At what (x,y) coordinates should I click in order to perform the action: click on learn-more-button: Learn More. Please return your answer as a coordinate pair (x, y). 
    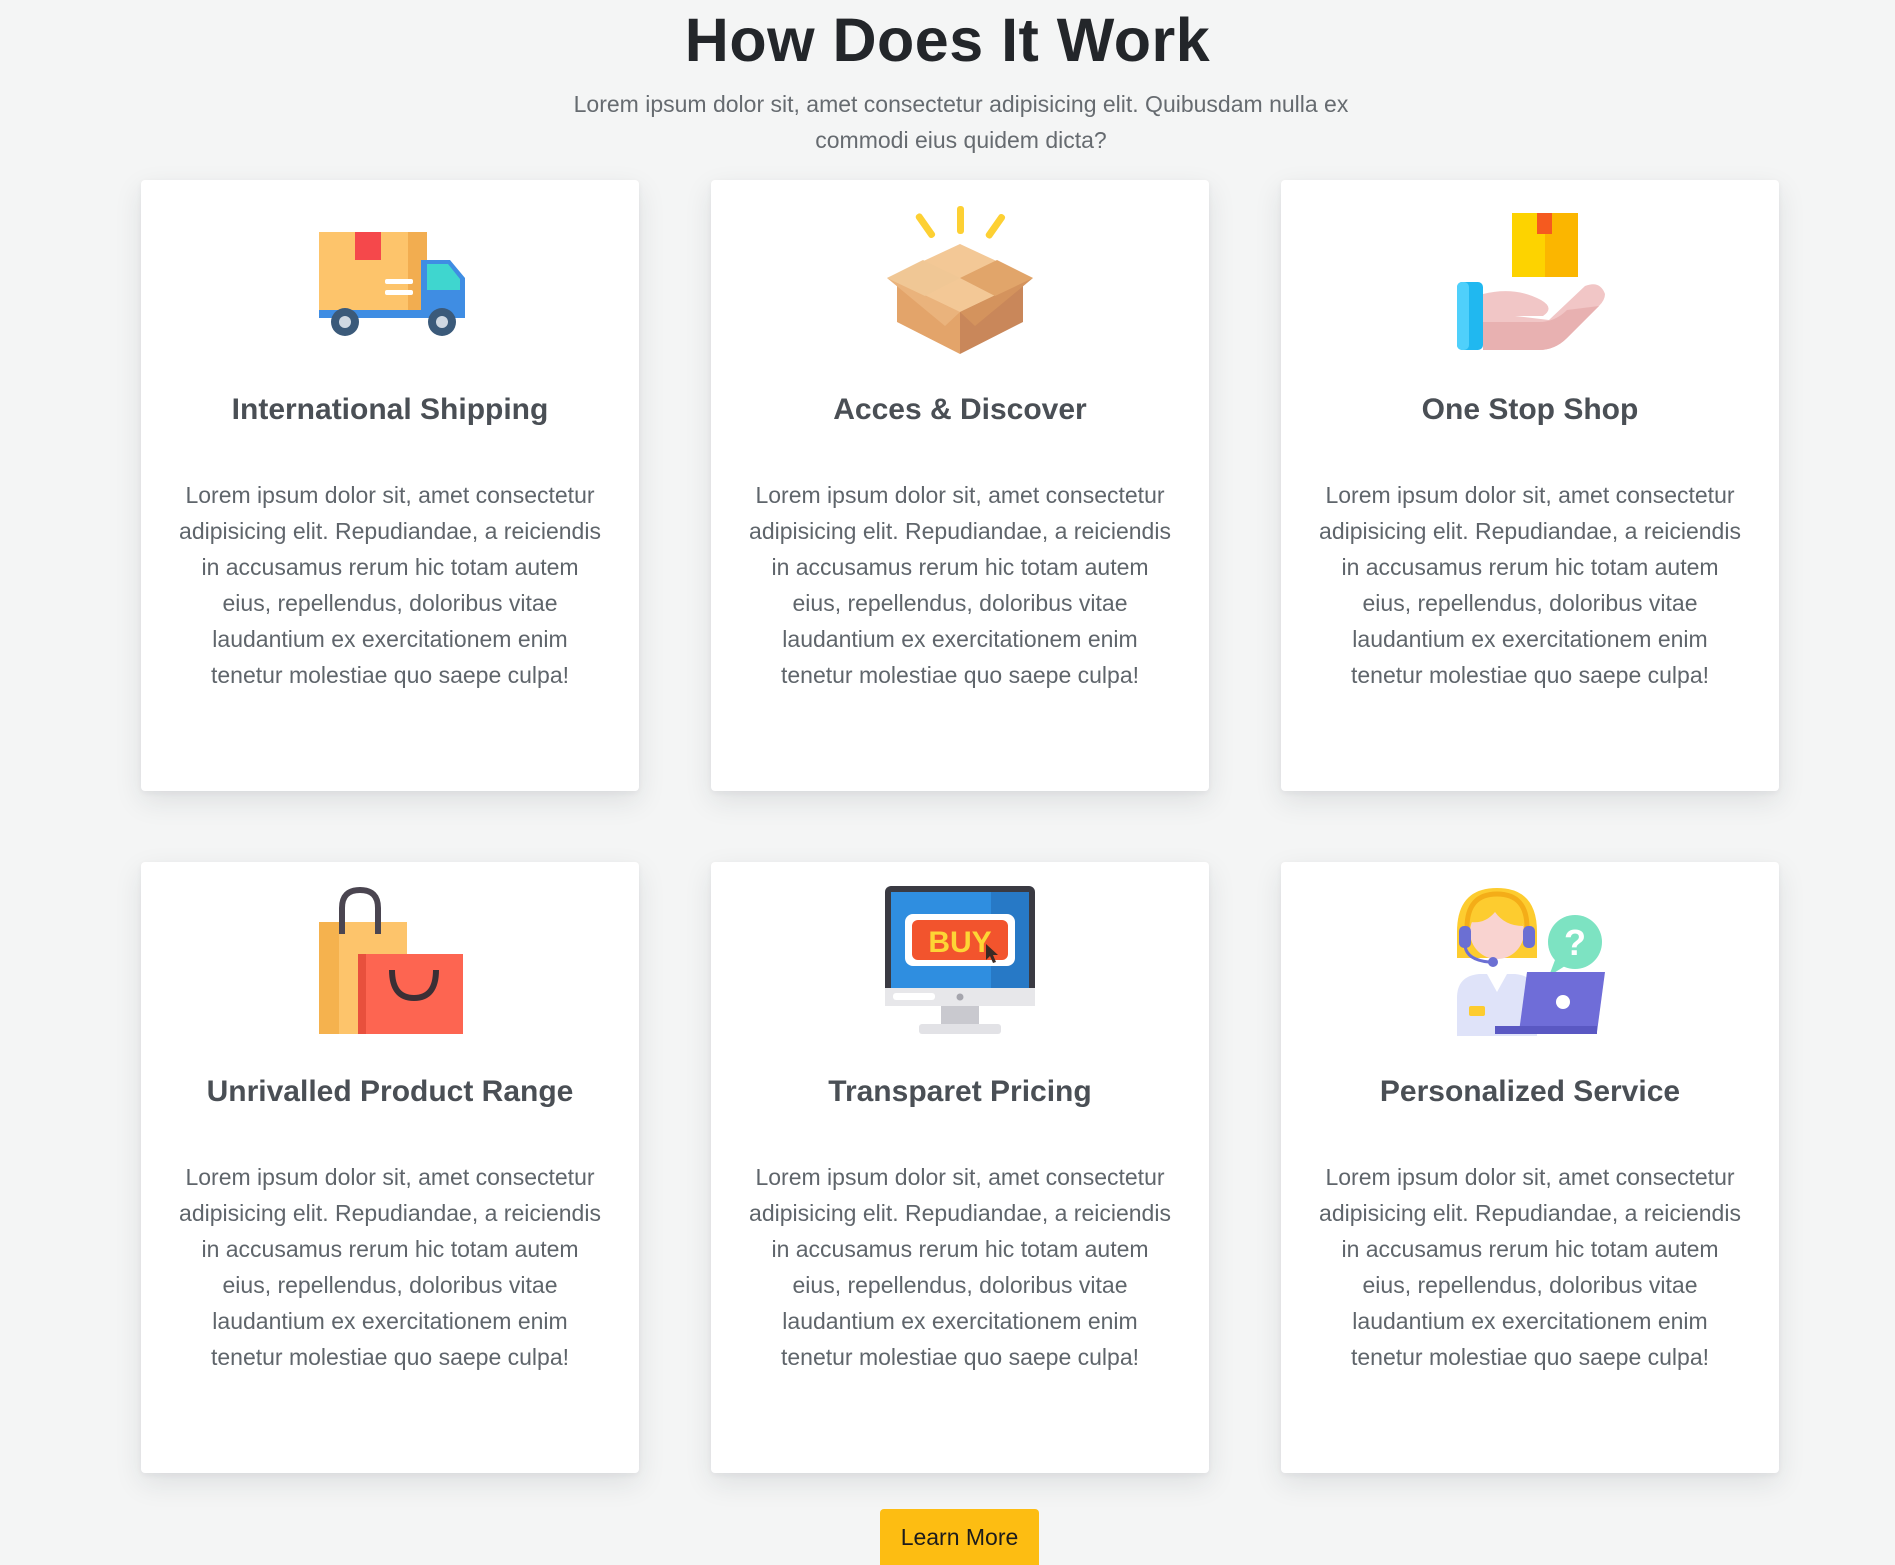
    Looking at the image, I should click on (959, 1537).